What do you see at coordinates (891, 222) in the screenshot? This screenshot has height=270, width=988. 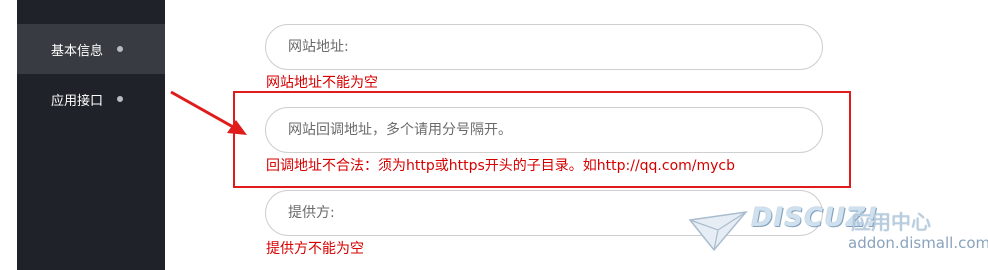 I see `watermark-label: 应用中心` at bounding box center [891, 222].